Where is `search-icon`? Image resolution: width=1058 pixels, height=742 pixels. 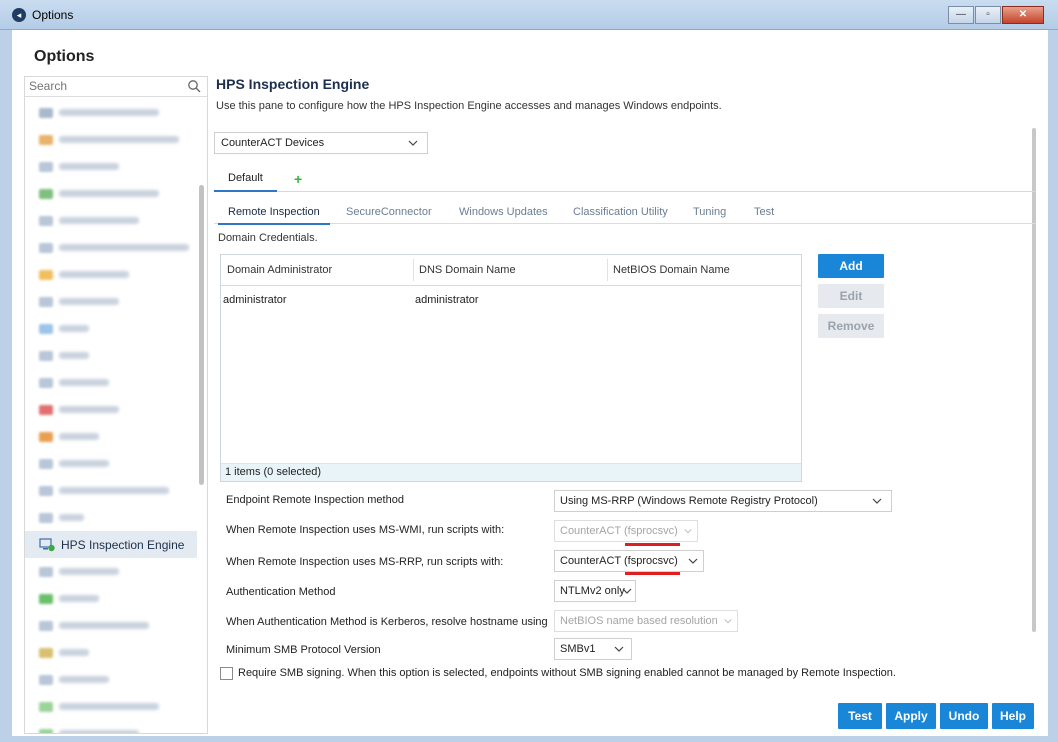
search-icon is located at coordinates (194, 86).